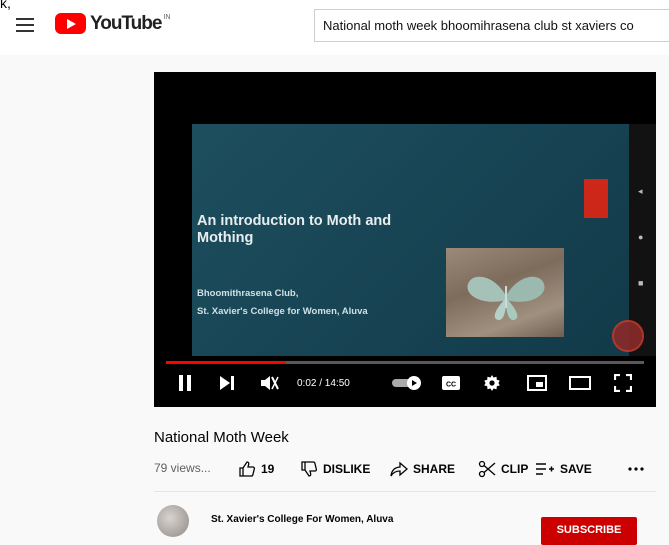 The width and height of the screenshot is (669, 545). What do you see at coordinates (399, 469) in the screenshot?
I see `share-icon` at bounding box center [399, 469].